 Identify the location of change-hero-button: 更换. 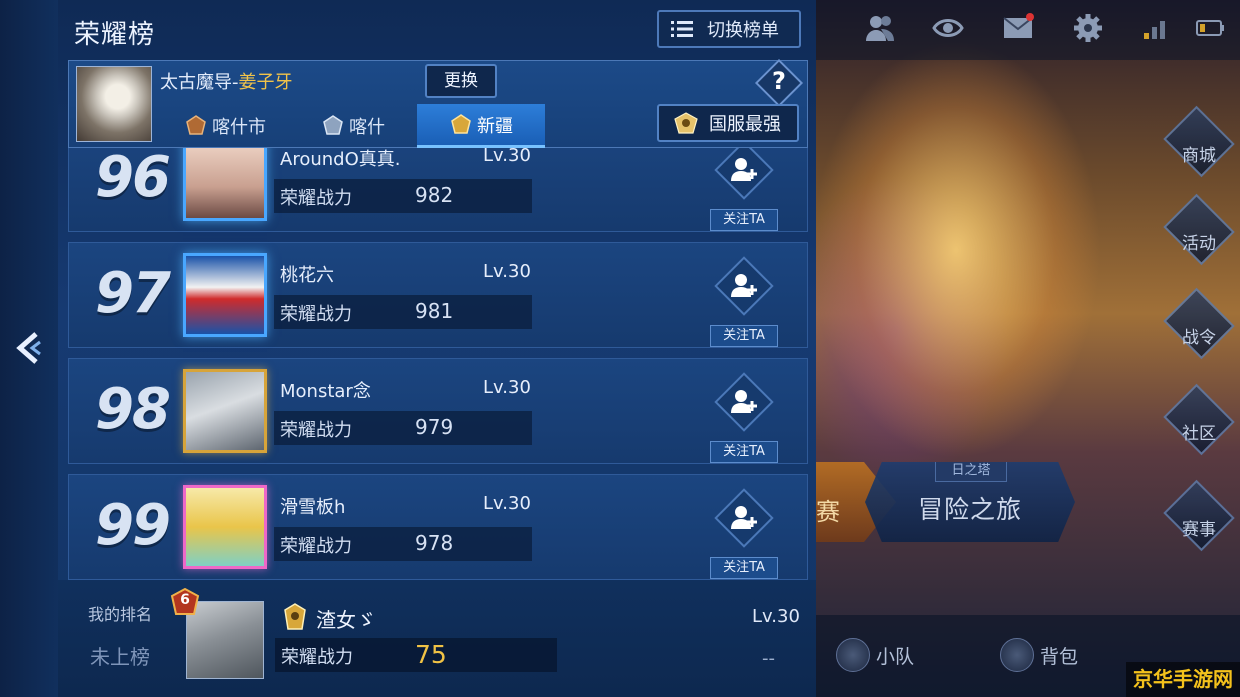
(461, 81).